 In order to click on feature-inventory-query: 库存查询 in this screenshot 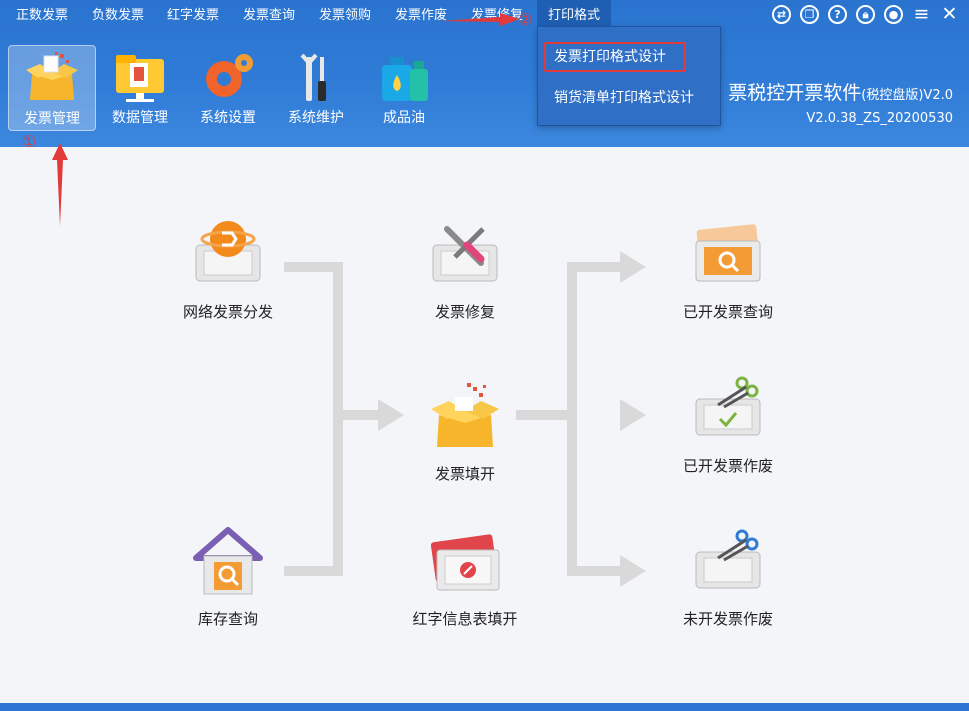, I will do `click(228, 576)`.